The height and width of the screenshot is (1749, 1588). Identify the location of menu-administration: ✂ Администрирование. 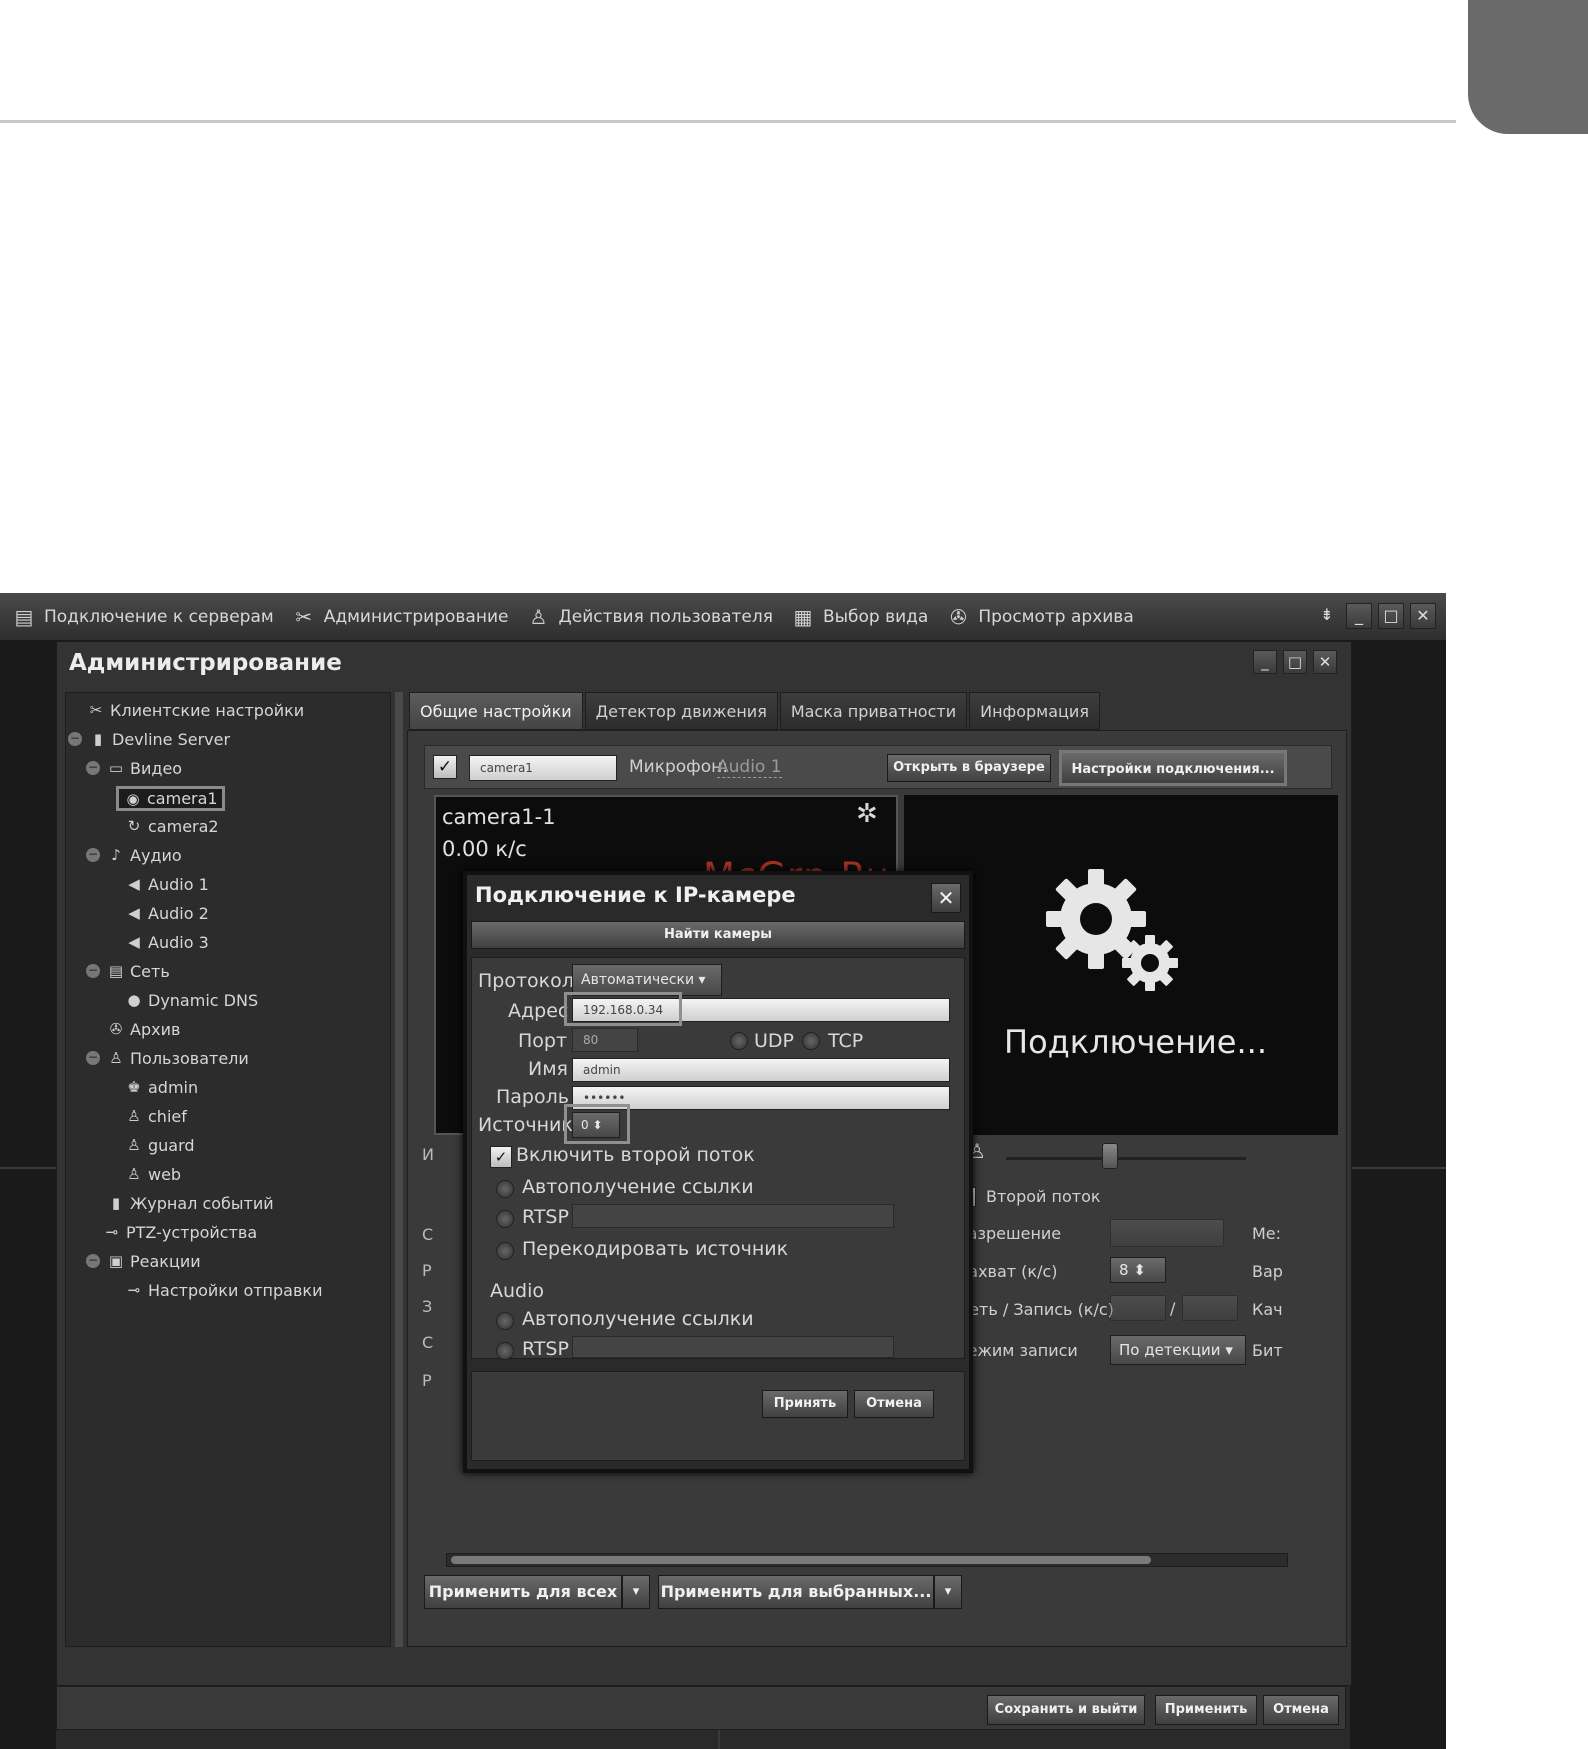
(400, 617).